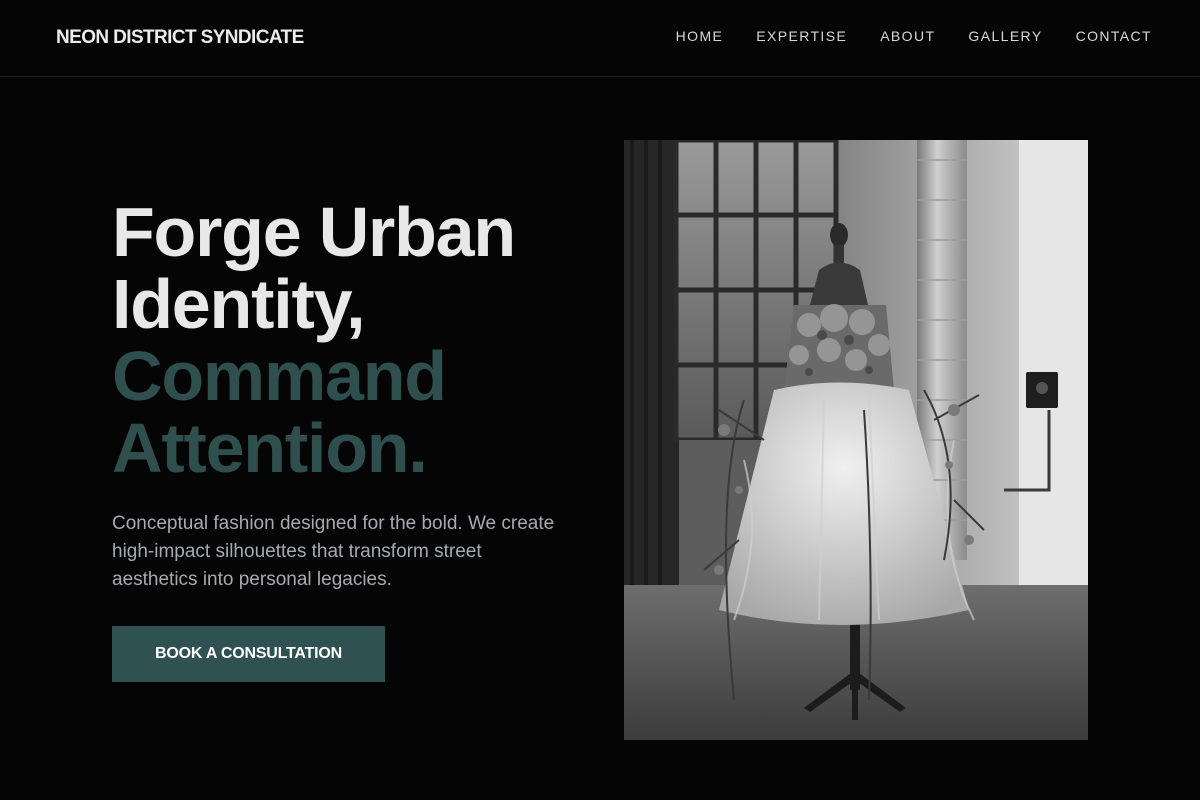 The height and width of the screenshot is (800, 1200). What do you see at coordinates (314, 232) in the screenshot?
I see `headline-line-1: Forge Urban` at bounding box center [314, 232].